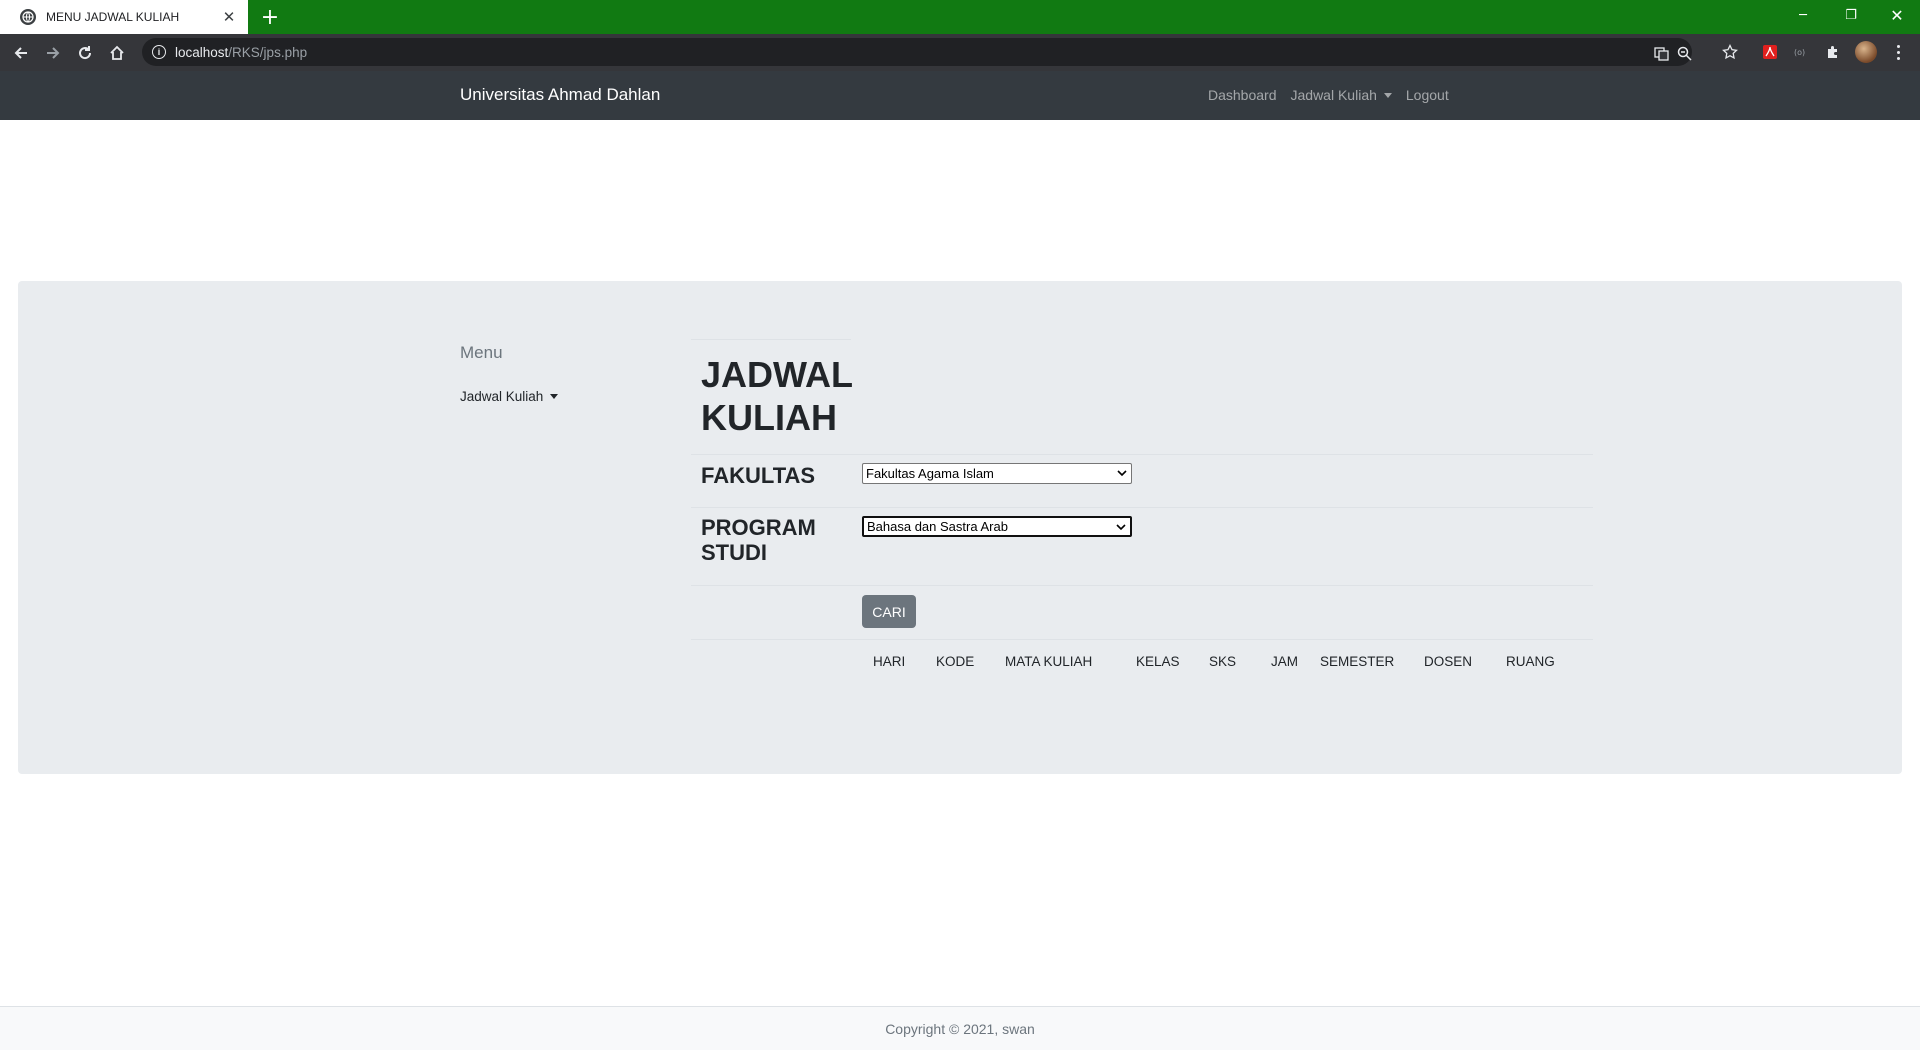  What do you see at coordinates (117, 53) in the screenshot?
I see `home-icon` at bounding box center [117, 53].